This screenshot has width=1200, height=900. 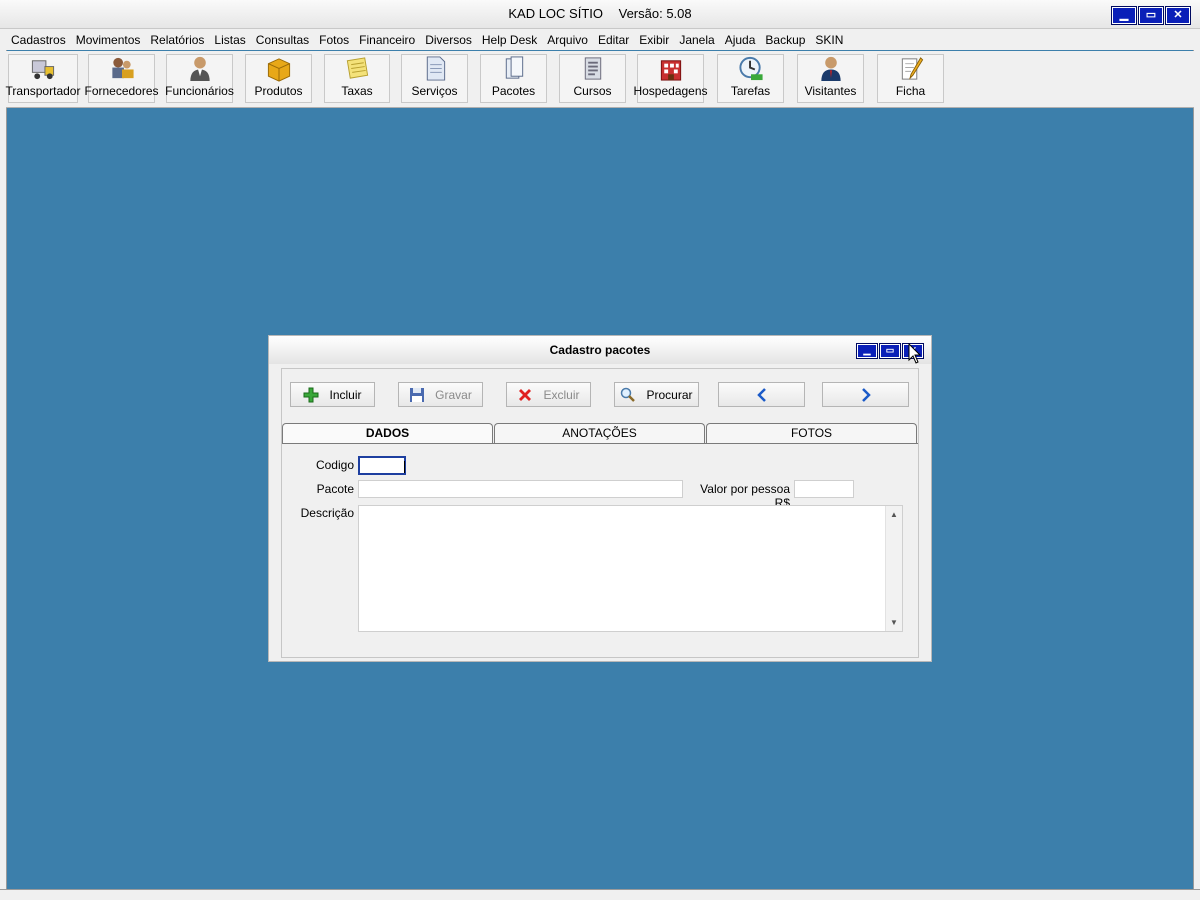 What do you see at coordinates (382, 465) in the screenshot?
I see `codigo-field` at bounding box center [382, 465].